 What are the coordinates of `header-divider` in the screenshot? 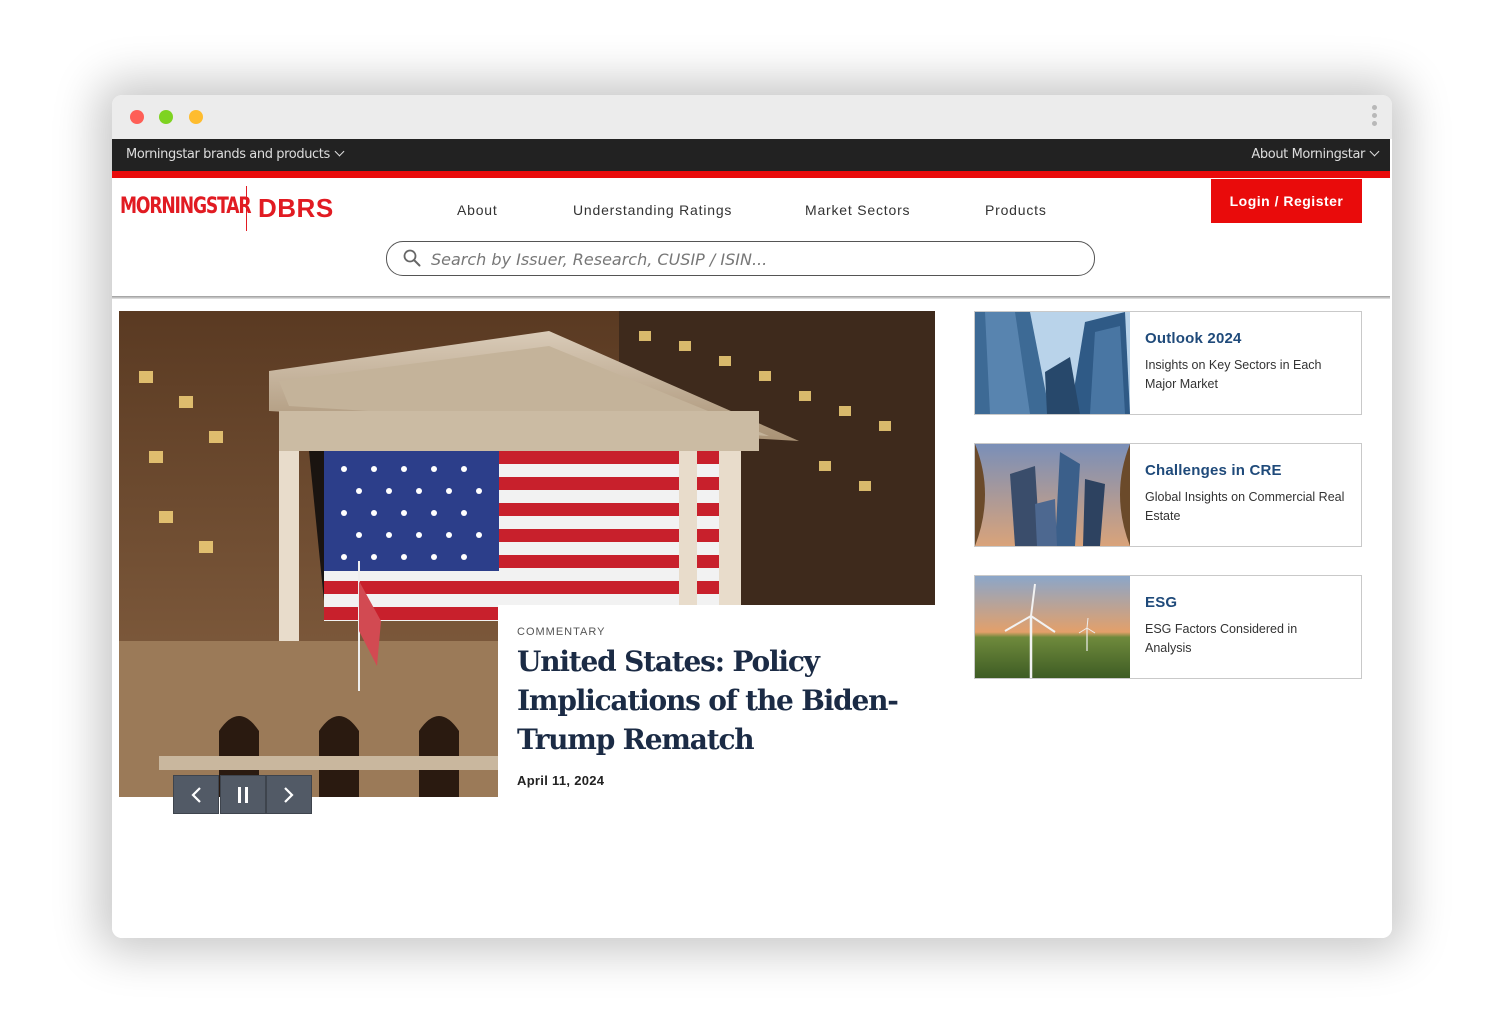 It's located at (751, 297).